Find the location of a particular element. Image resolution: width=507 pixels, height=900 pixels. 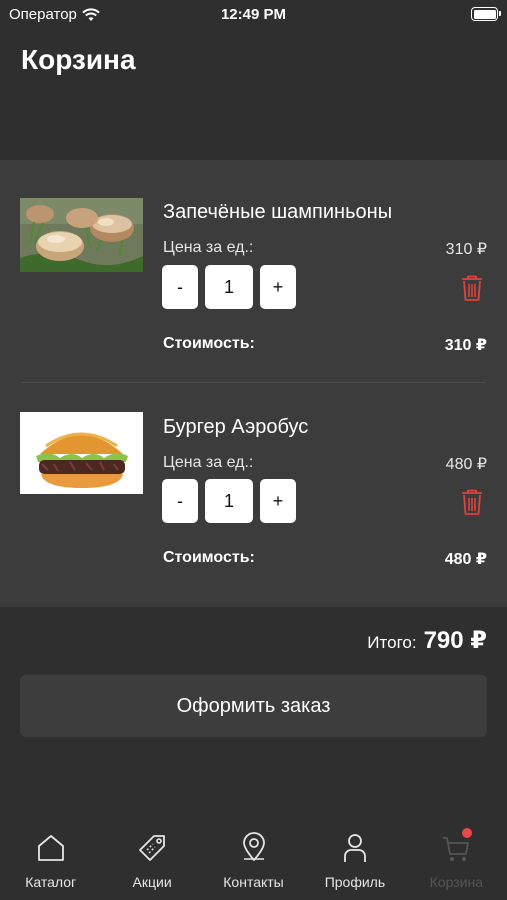

tab-catalog: Каталог is located at coordinates (50, 865).